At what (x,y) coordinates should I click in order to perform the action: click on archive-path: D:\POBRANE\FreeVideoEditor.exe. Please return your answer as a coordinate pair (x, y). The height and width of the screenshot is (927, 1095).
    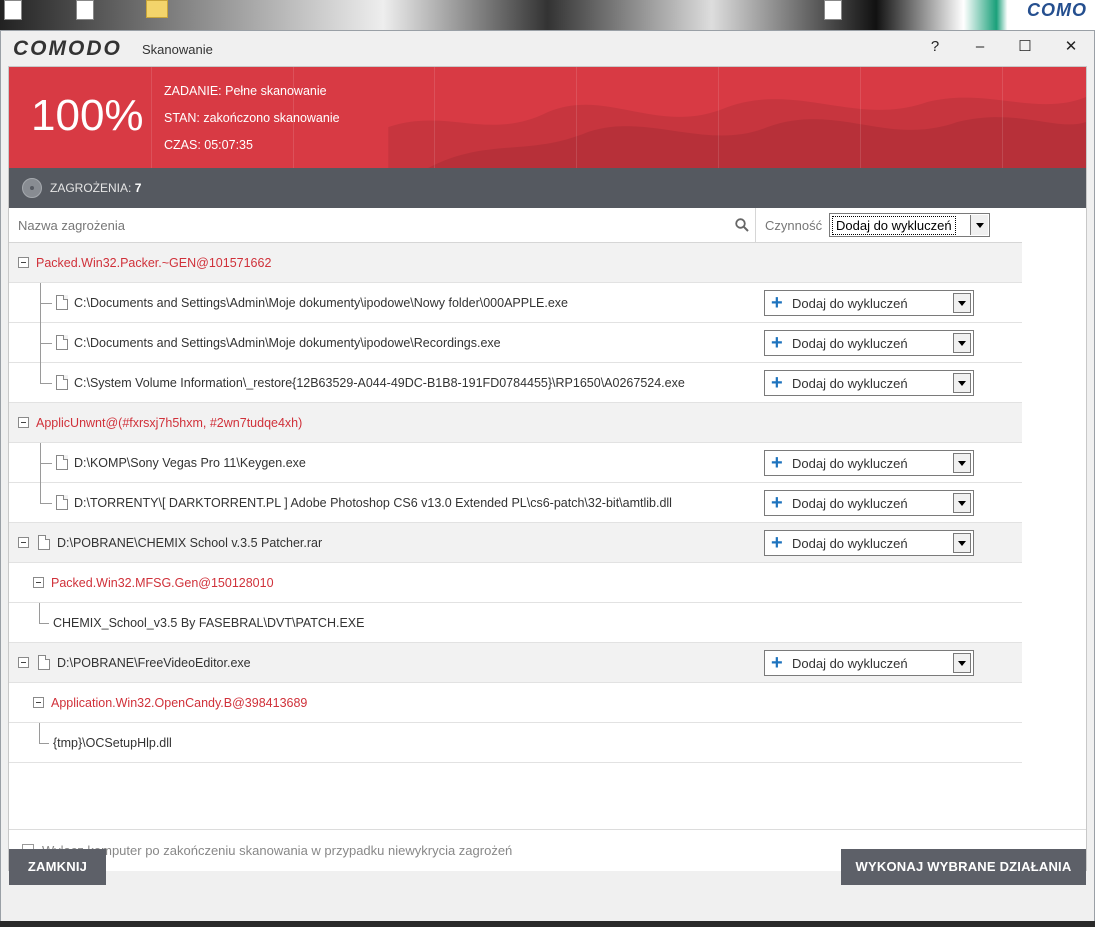
    Looking at the image, I should click on (154, 663).